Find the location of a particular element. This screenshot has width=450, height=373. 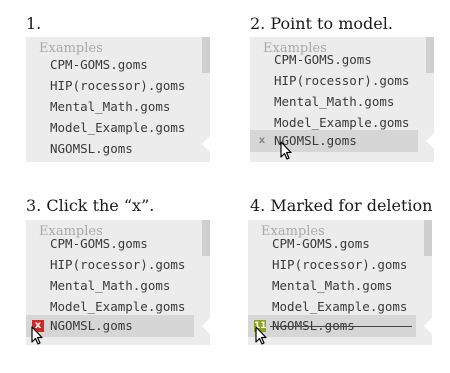

step-3-title: 3. Click the “x”. is located at coordinates (90, 205).